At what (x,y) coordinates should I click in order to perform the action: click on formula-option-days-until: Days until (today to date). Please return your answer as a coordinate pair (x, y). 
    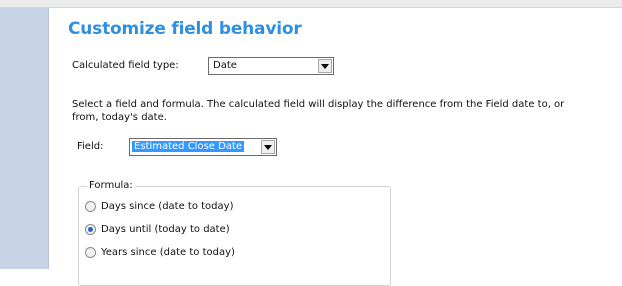
    Looking at the image, I should click on (157, 229).